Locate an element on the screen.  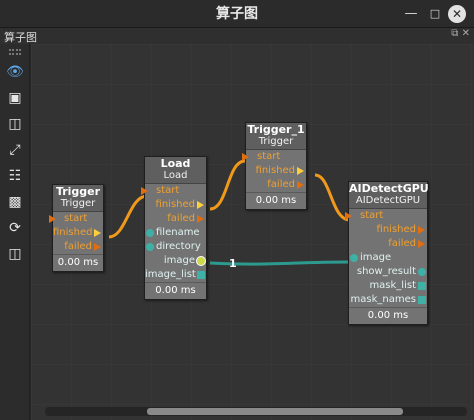
node-header: Trigger Trigger is located at coordinates (78, 198).